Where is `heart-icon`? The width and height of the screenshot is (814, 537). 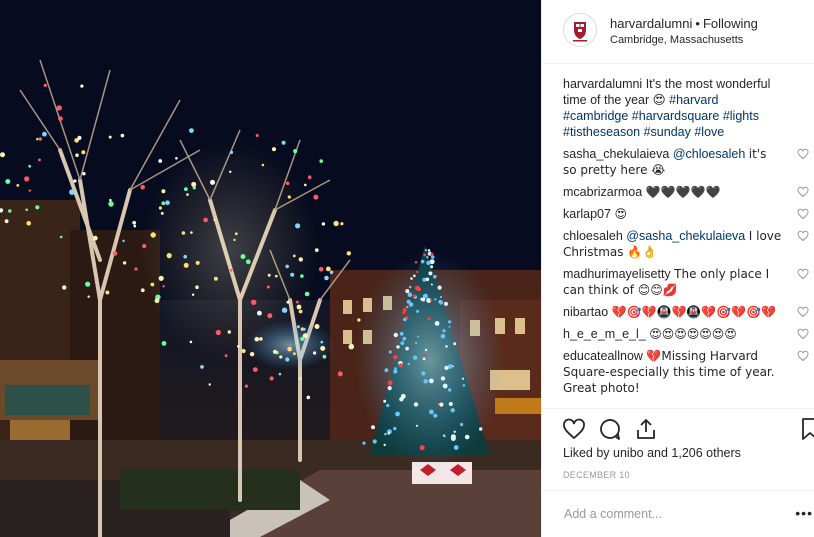
heart-icon is located at coordinates (574, 429).